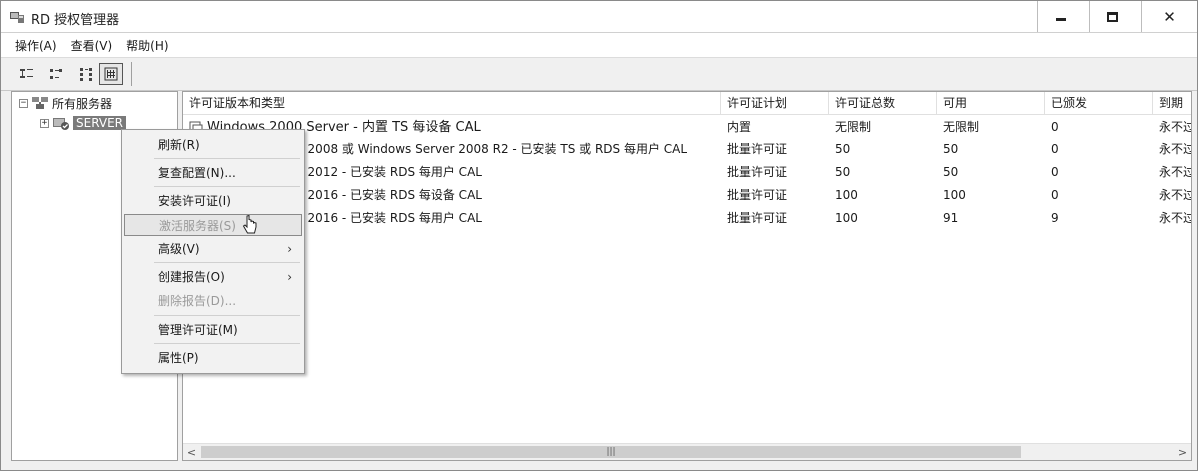  I want to click on cell-issued: 9, so click(1055, 218).